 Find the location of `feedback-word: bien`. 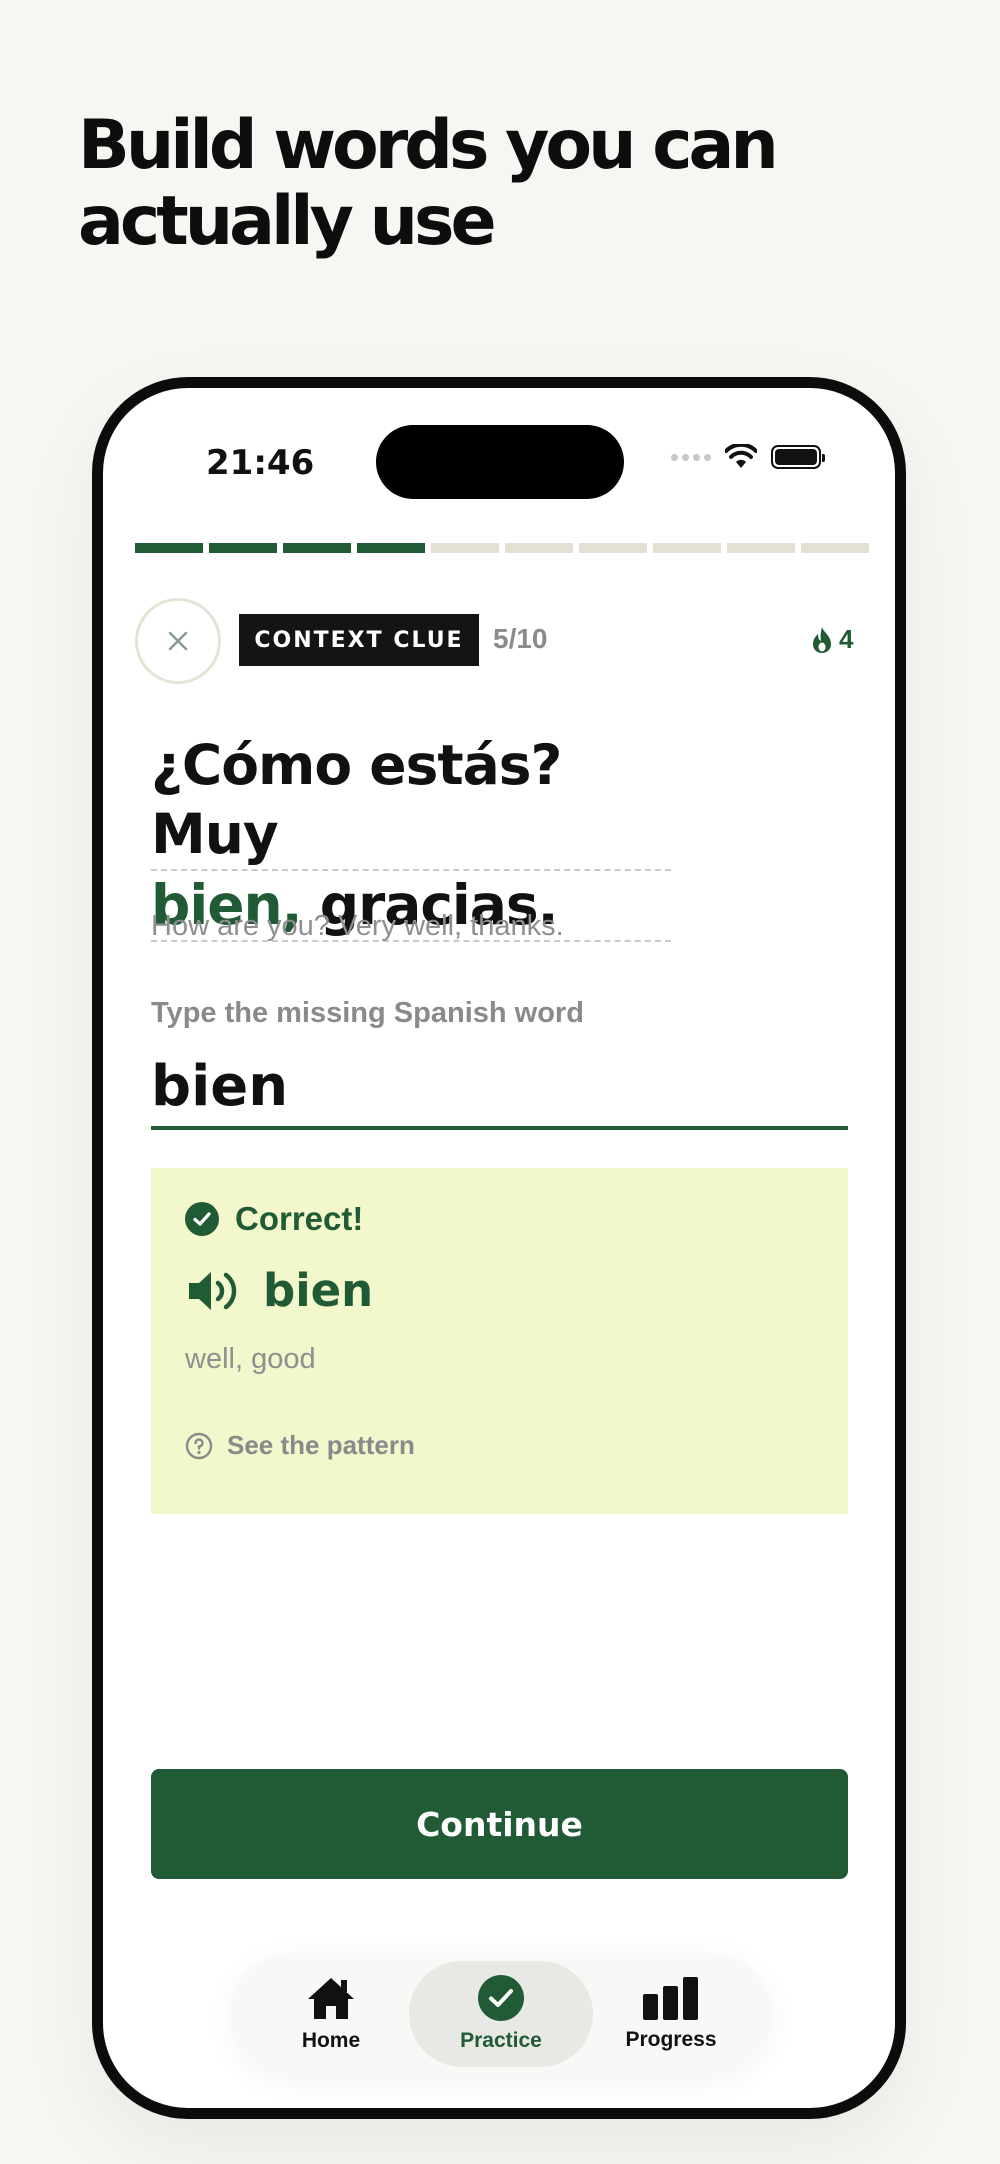

feedback-word: bien is located at coordinates (279, 1290).